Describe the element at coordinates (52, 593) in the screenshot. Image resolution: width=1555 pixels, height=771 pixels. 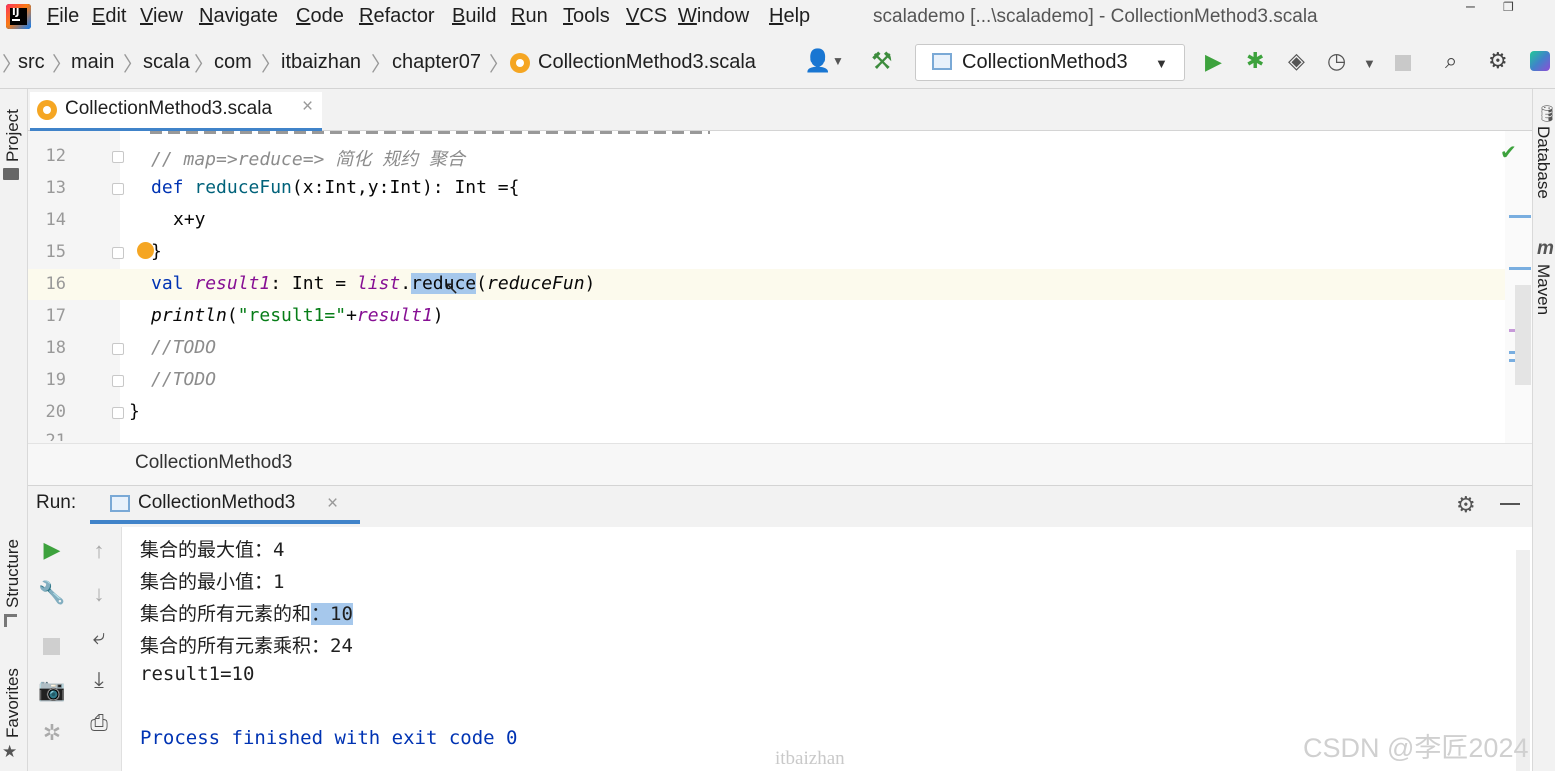
I see `wrench-icon: 🔧` at that location.